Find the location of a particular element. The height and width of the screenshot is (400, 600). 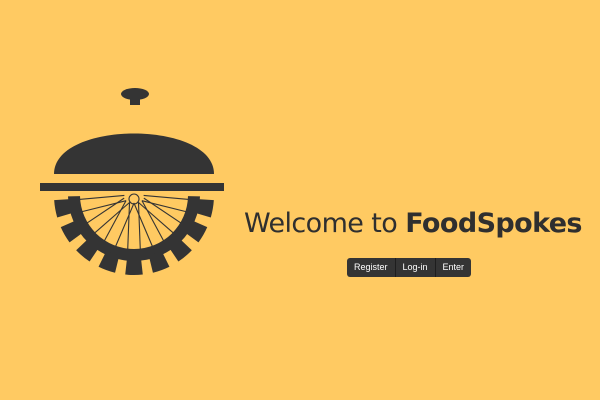

brand-name: FoodSpokes is located at coordinates (493, 223).